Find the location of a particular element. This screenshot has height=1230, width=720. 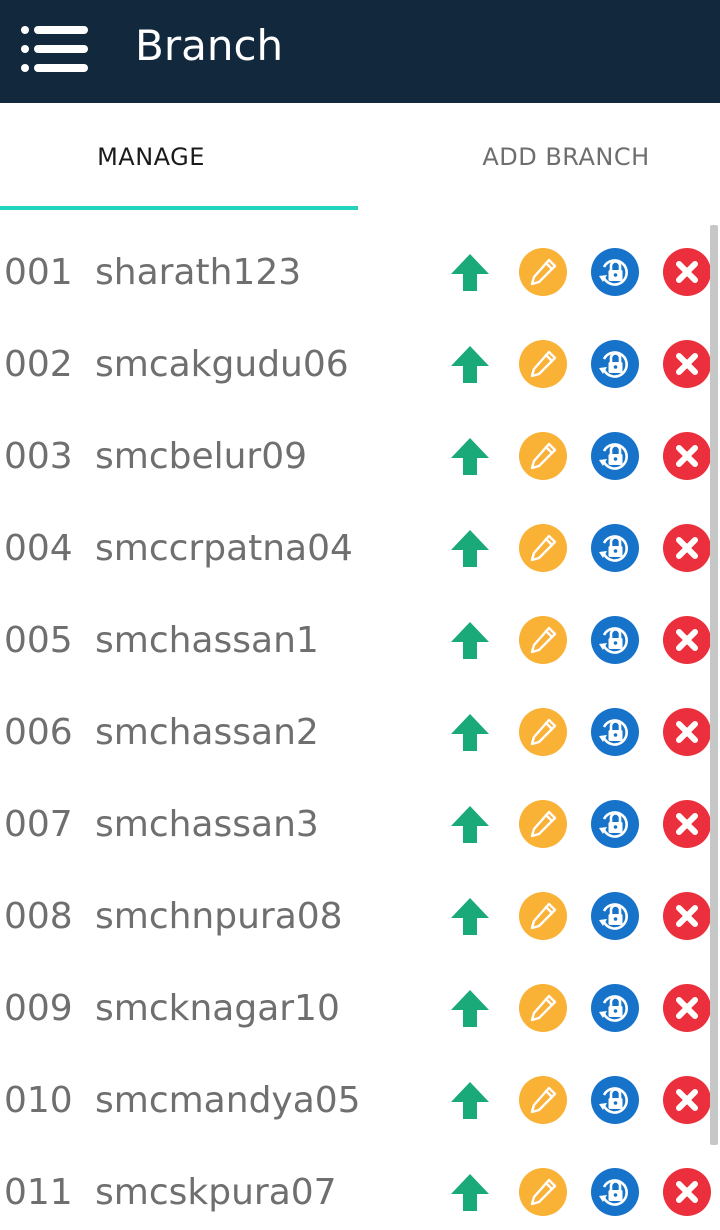

tab-bar: MANAGE ADD BRANCH is located at coordinates (360, 157).